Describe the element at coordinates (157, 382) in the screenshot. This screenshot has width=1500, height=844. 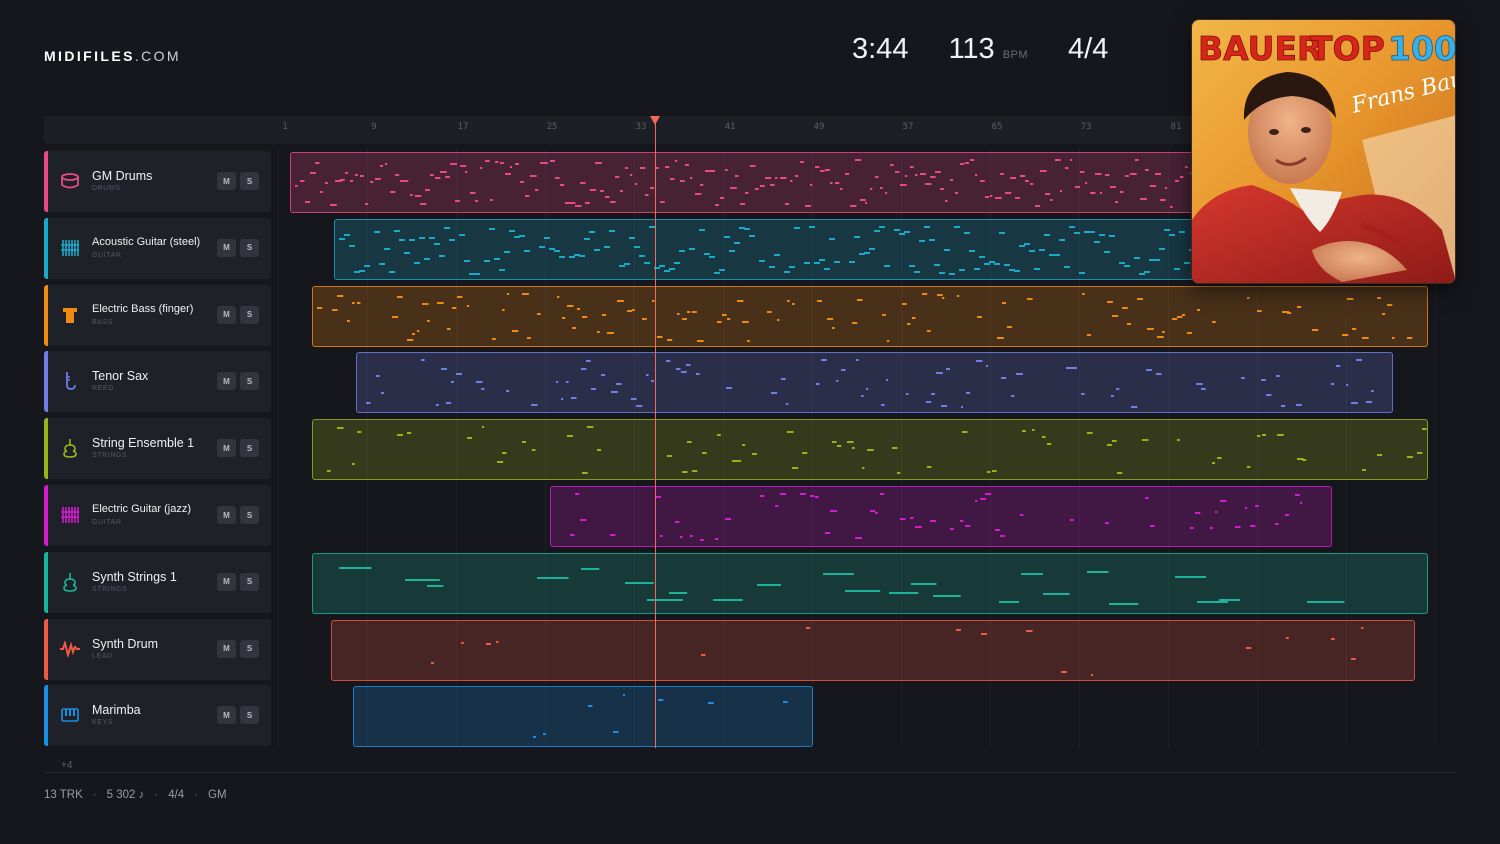
I see `track-header: Tenor Sax REED M S` at that location.